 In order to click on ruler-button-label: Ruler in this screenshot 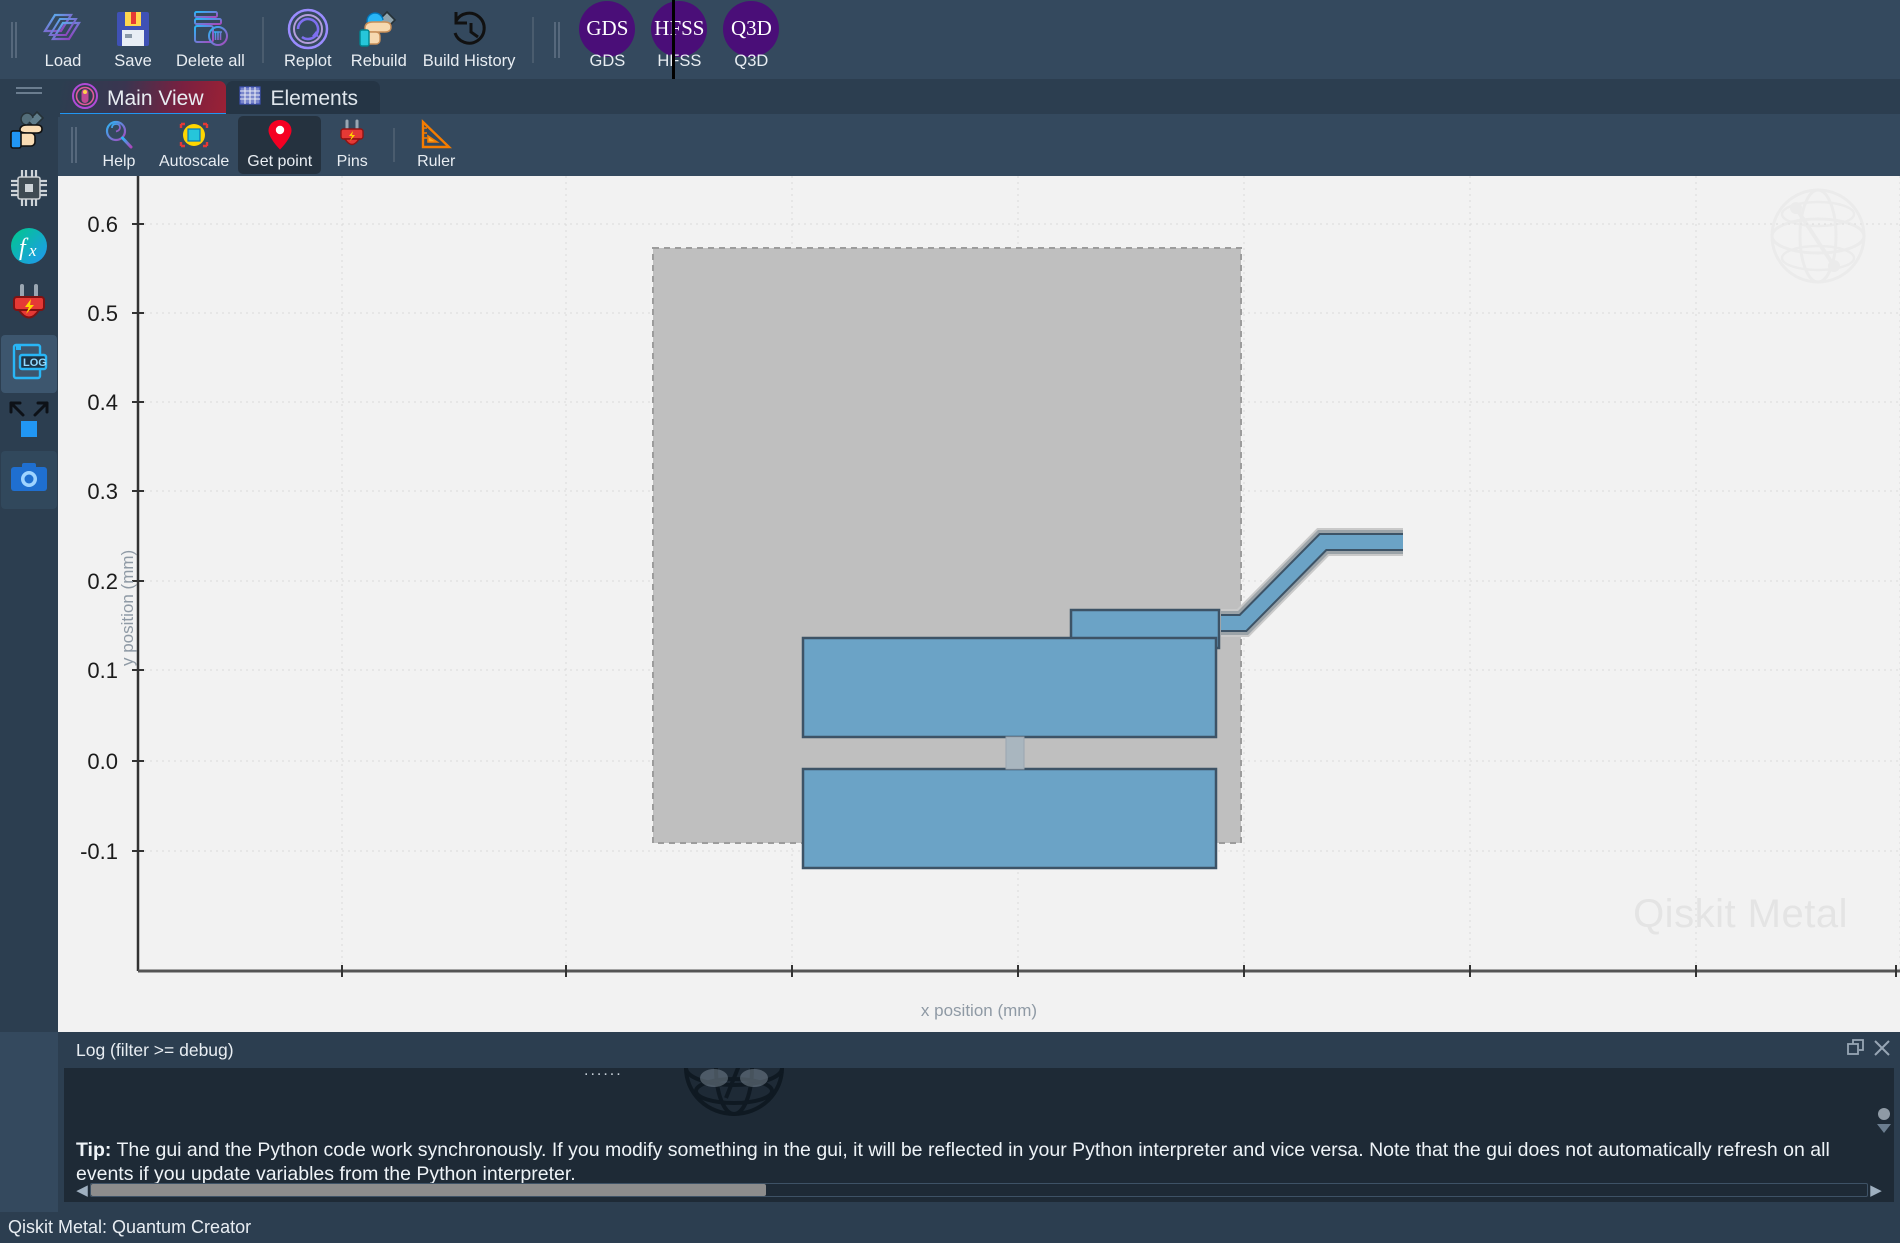, I will do `click(436, 161)`.